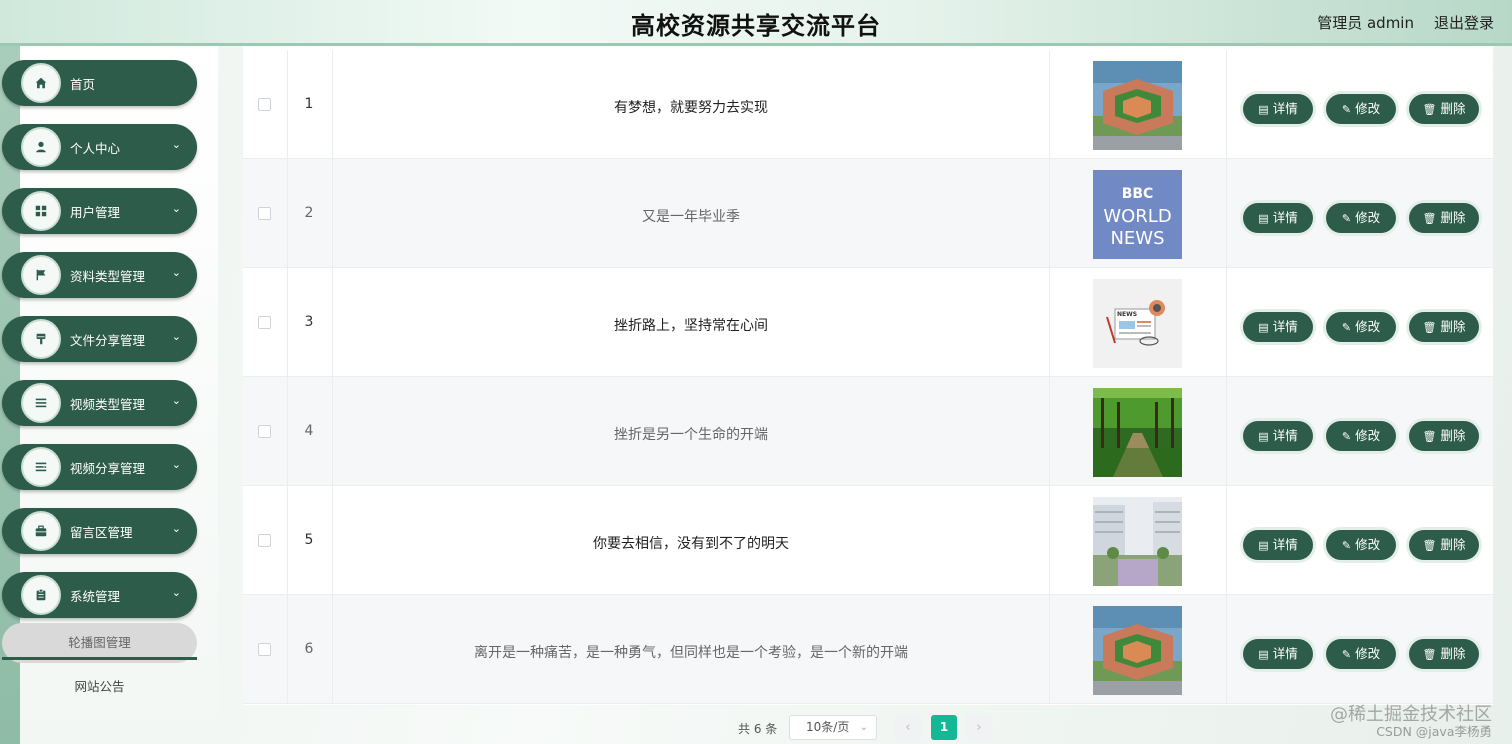  I want to click on prev-page-button: ‹, so click(908, 727).